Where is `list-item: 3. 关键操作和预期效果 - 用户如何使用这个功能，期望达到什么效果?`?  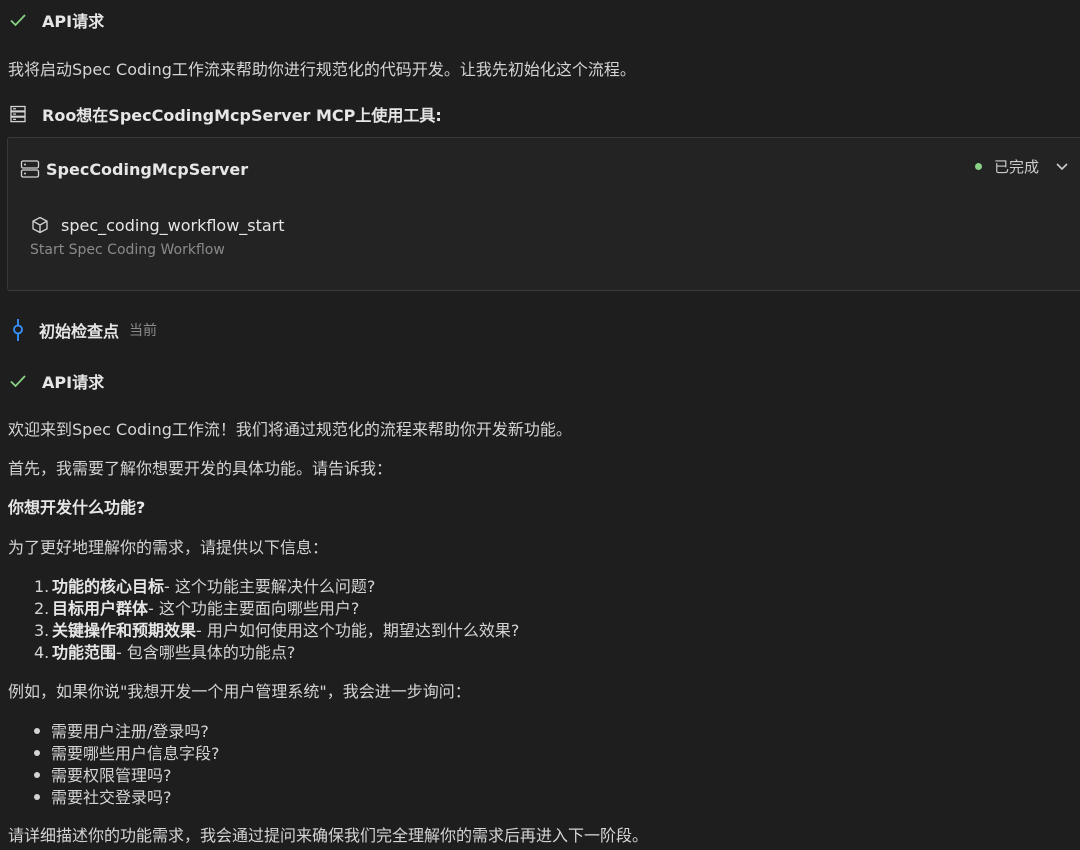
list-item: 3. 关键操作和预期效果 - 用户如何使用这个功能，期望达到什么效果? is located at coordinates (277, 630).